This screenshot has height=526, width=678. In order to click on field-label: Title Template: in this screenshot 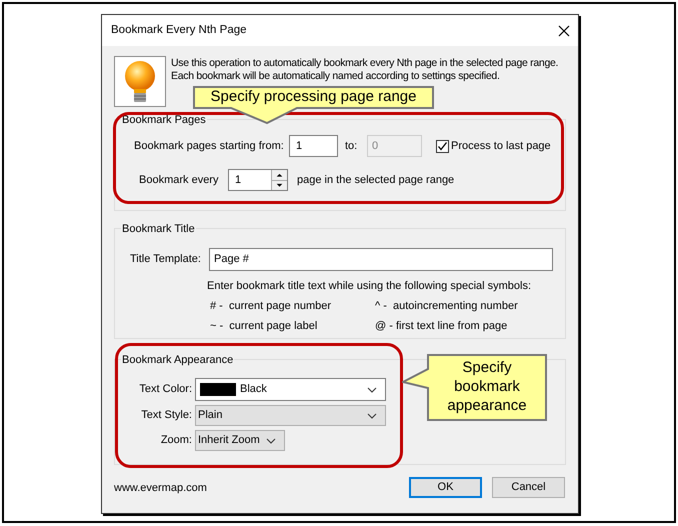, I will do `click(166, 260)`.